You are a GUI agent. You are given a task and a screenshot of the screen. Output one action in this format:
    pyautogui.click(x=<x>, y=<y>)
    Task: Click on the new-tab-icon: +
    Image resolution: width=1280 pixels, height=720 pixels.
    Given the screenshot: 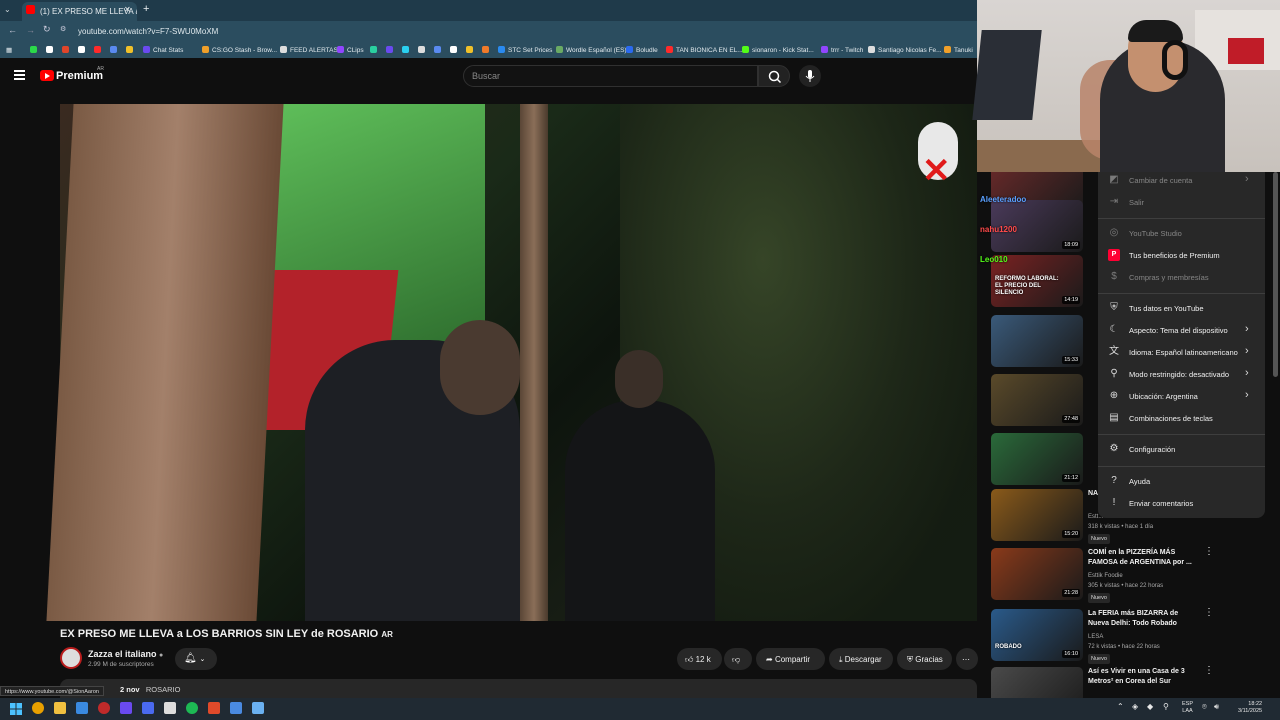 What is the action you would take?
    pyautogui.click(x=146, y=9)
    